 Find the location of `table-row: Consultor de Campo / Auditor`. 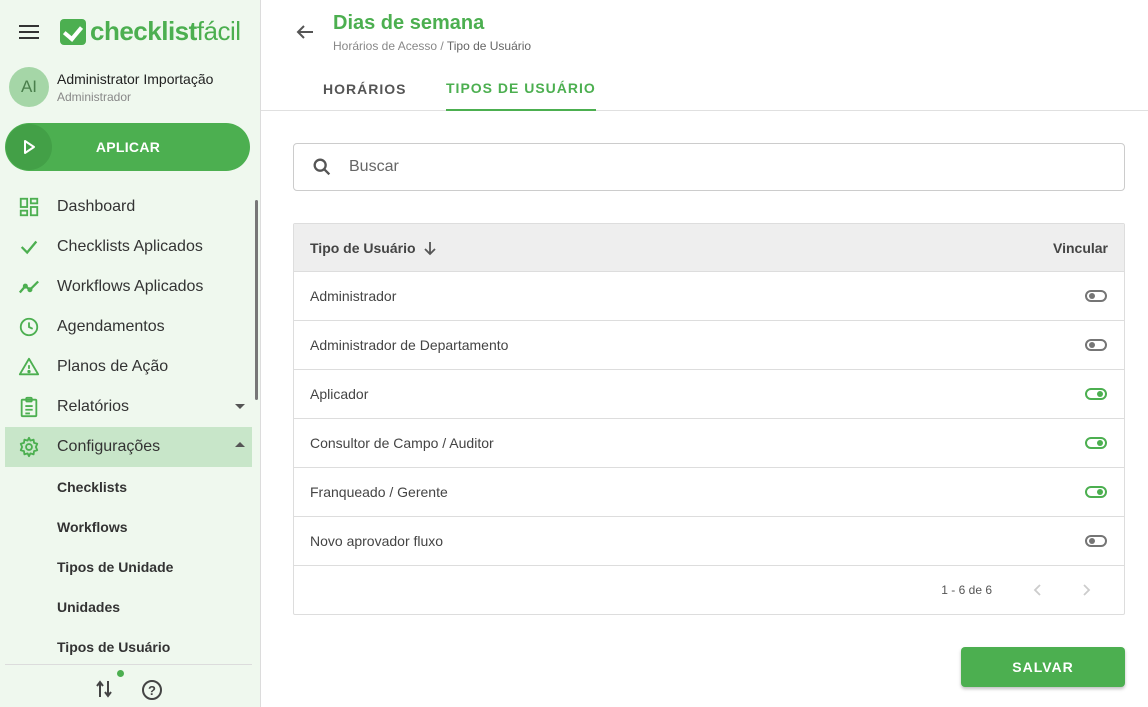

table-row: Consultor de Campo / Auditor is located at coordinates (709, 443).